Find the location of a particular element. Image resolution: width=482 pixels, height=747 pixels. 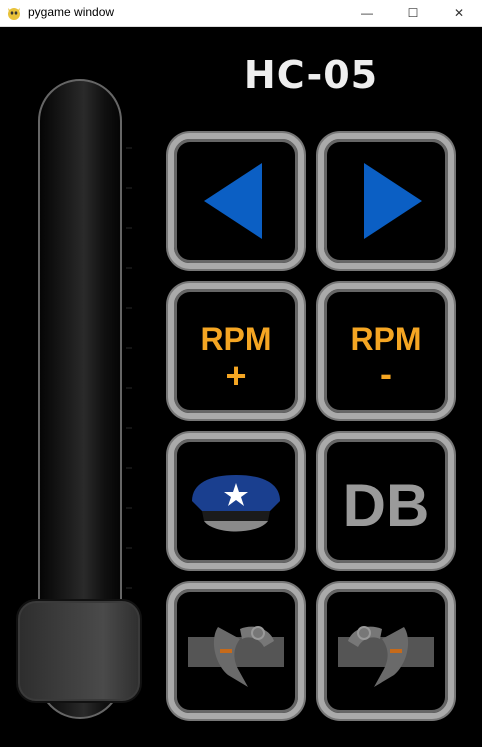

rpm-up-button: RPM + is located at coordinates (236, 351).